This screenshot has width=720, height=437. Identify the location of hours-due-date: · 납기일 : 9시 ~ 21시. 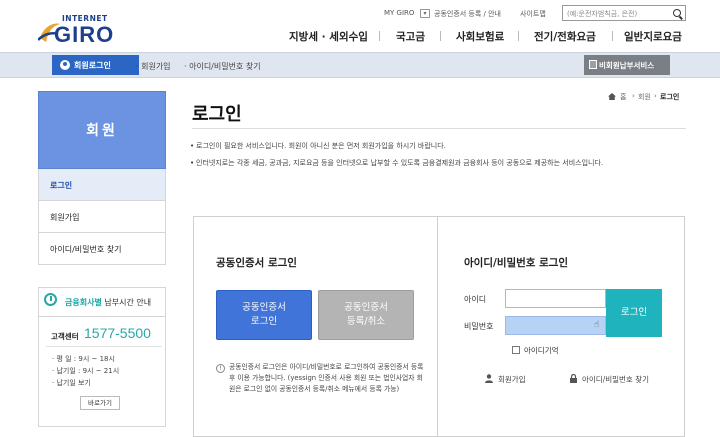
(86, 371).